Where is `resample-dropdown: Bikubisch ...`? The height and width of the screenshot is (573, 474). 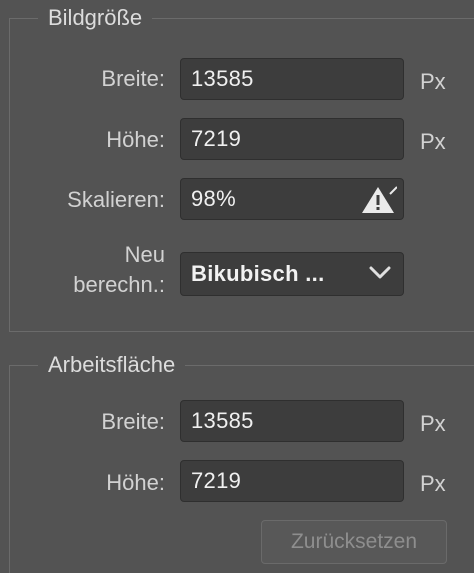
resample-dropdown: Bikubisch ... is located at coordinates (292, 274).